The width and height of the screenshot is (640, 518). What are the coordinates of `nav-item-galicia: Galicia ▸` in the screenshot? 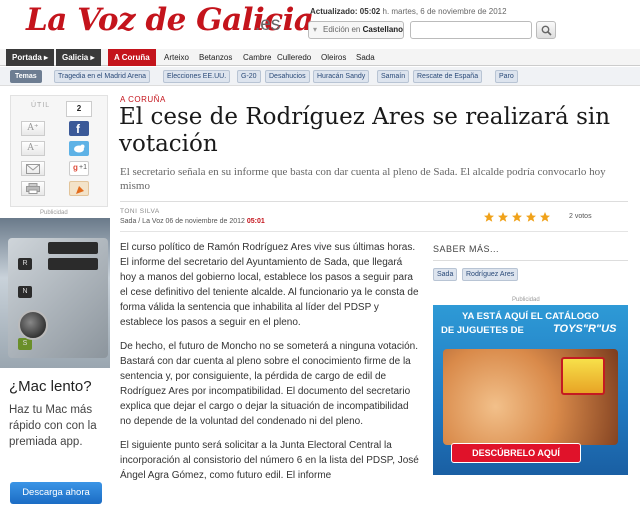 It's located at (78, 57).